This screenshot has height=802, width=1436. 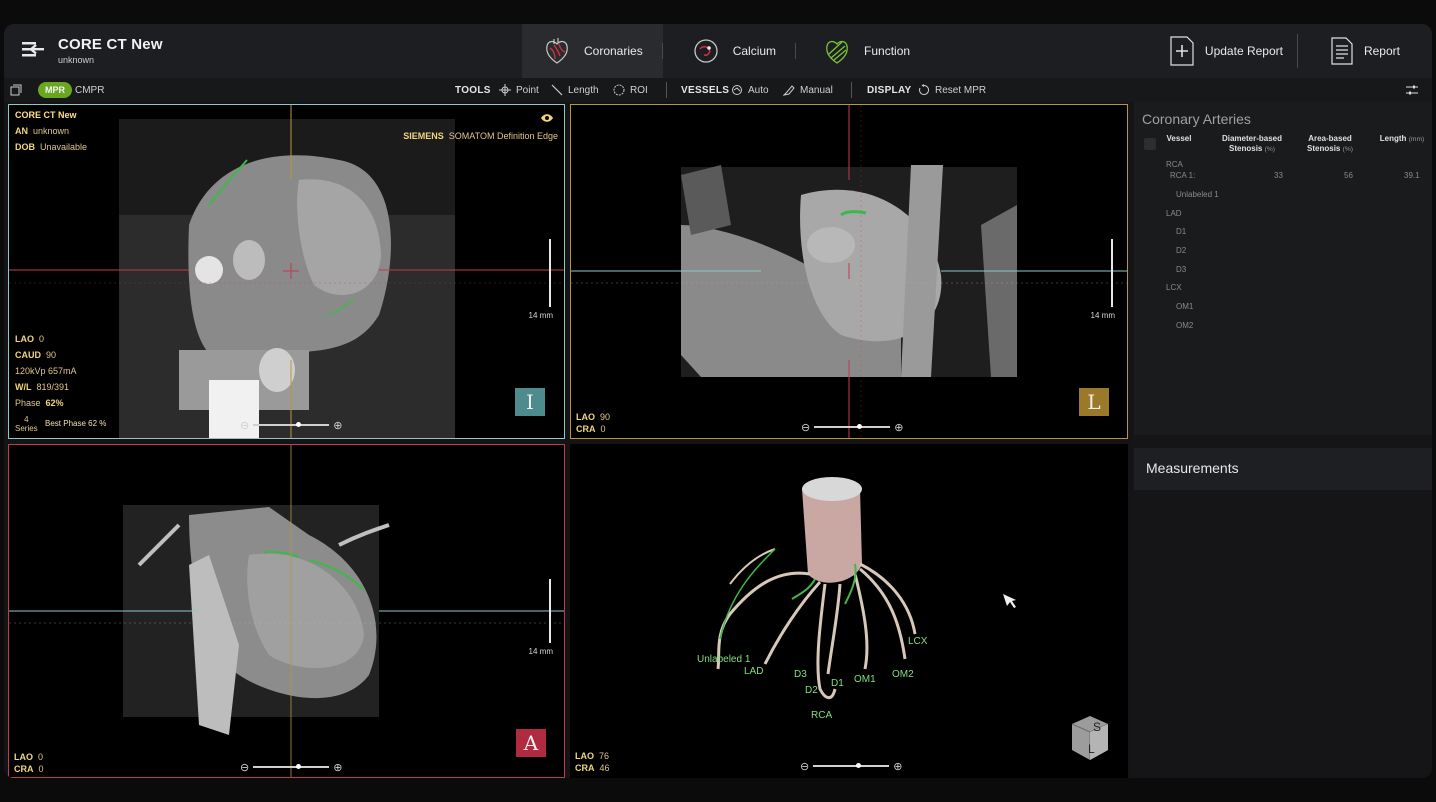 I want to click on add-document-icon, so click(x=1182, y=51).